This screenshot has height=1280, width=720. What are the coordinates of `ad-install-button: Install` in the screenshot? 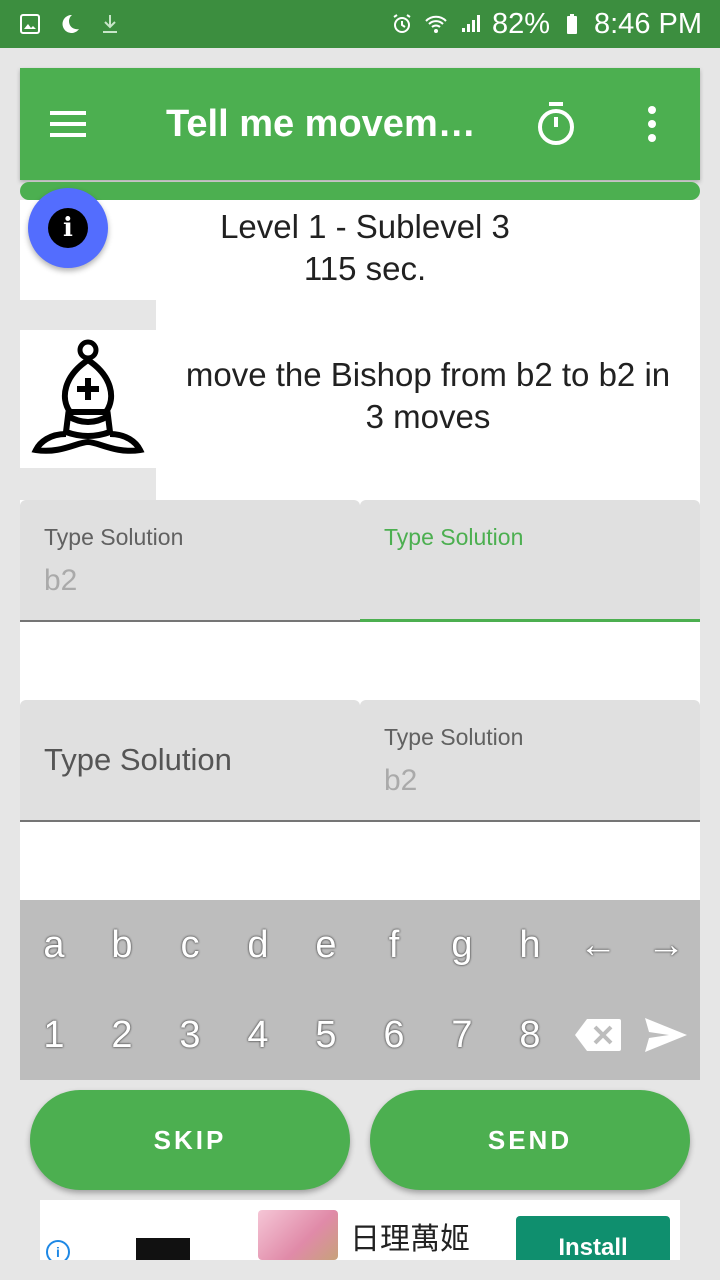 It's located at (593, 1238).